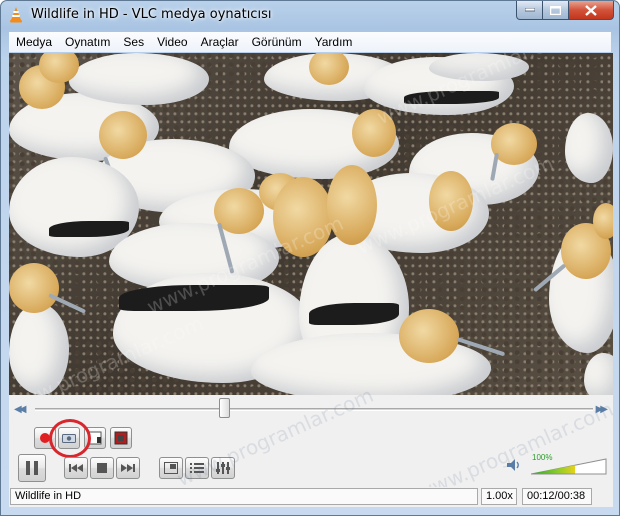 The height and width of the screenshot is (516, 620). What do you see at coordinates (20, 409) in the screenshot?
I see `seek-back-icon: ◀◀` at bounding box center [20, 409].